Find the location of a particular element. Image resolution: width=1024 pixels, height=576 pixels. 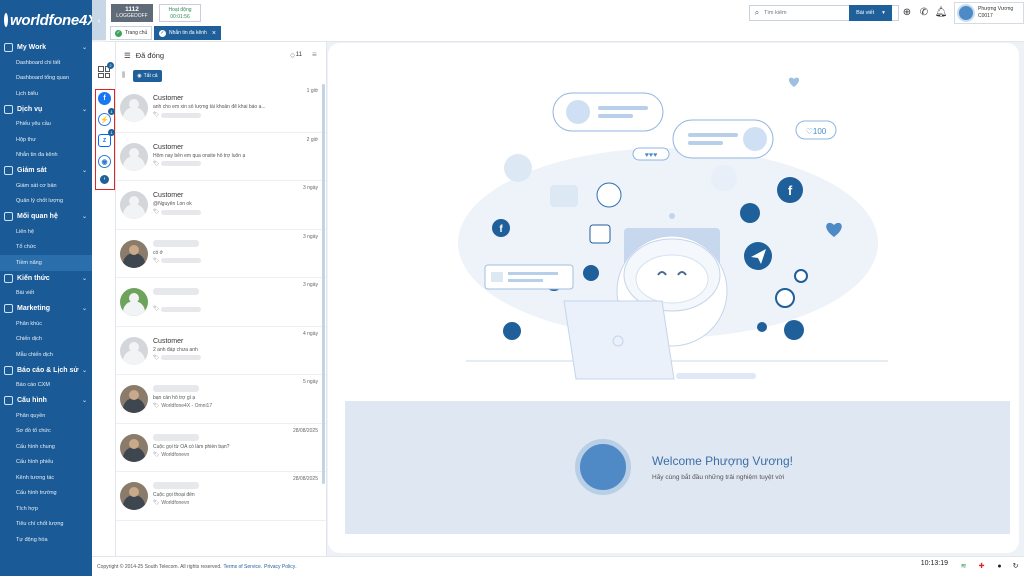

terms-link: Terms of Service is located at coordinates (242, 567).